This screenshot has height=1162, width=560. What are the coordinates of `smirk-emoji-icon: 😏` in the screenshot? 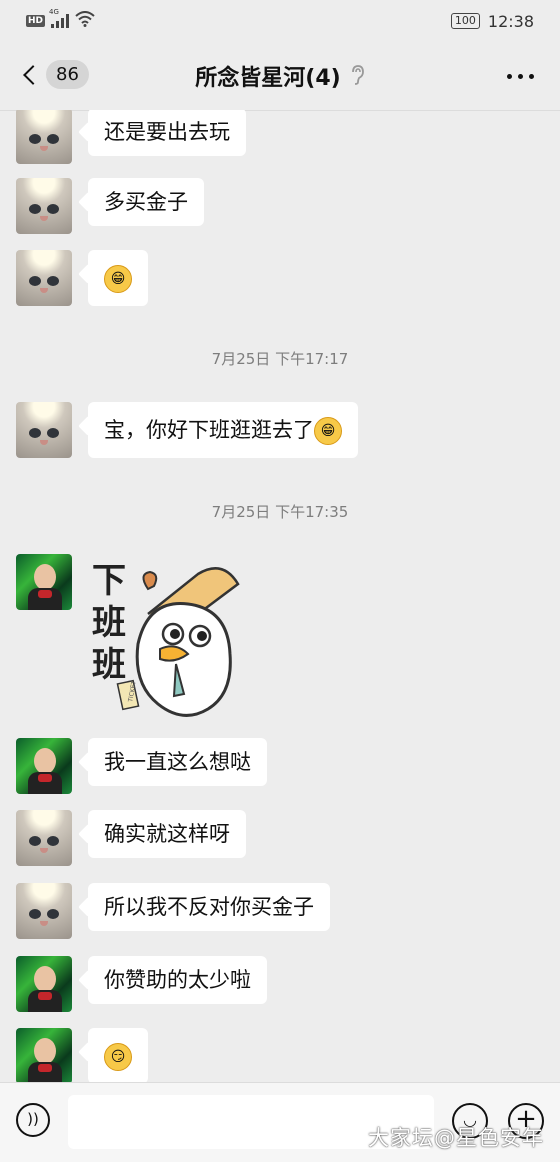 It's located at (118, 1057).